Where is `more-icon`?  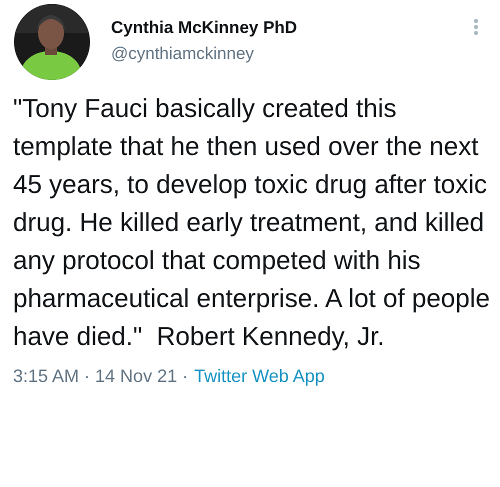 more-icon is located at coordinates (476, 27).